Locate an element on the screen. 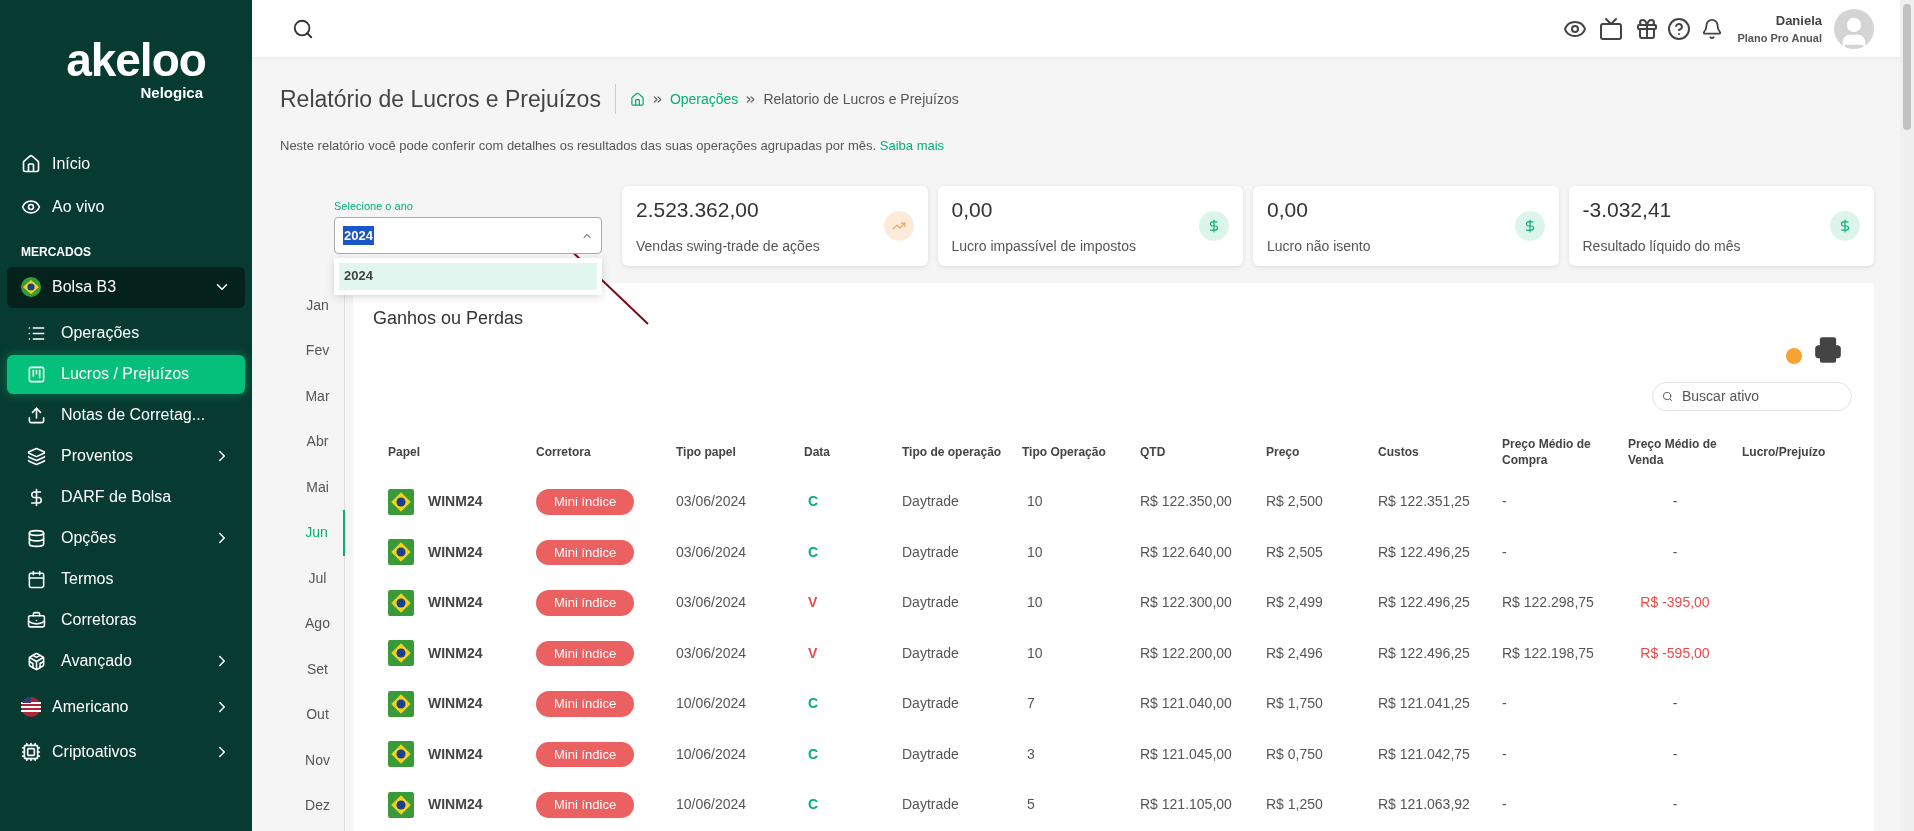  page-description: Neste relatório você pode conferir com detalhes os resultados das suas operações agrupadas por mês. Saiba mais is located at coordinates (613, 146).